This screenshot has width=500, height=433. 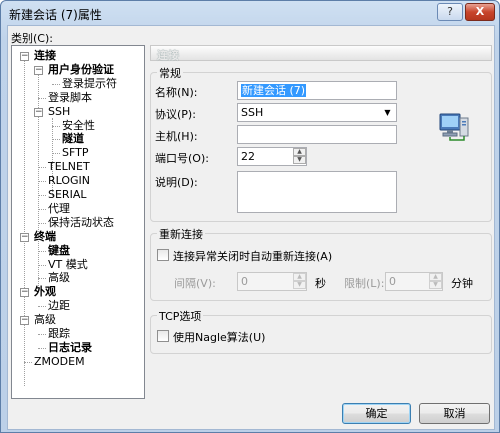 What do you see at coordinates (59, 209) in the screenshot?
I see `tree-item: 代理` at bounding box center [59, 209].